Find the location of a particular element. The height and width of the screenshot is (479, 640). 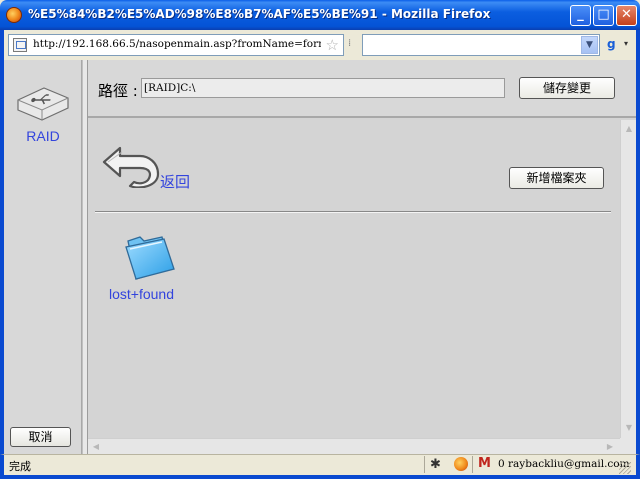

google-toolbar-icon: g is located at coordinates (614, 44).